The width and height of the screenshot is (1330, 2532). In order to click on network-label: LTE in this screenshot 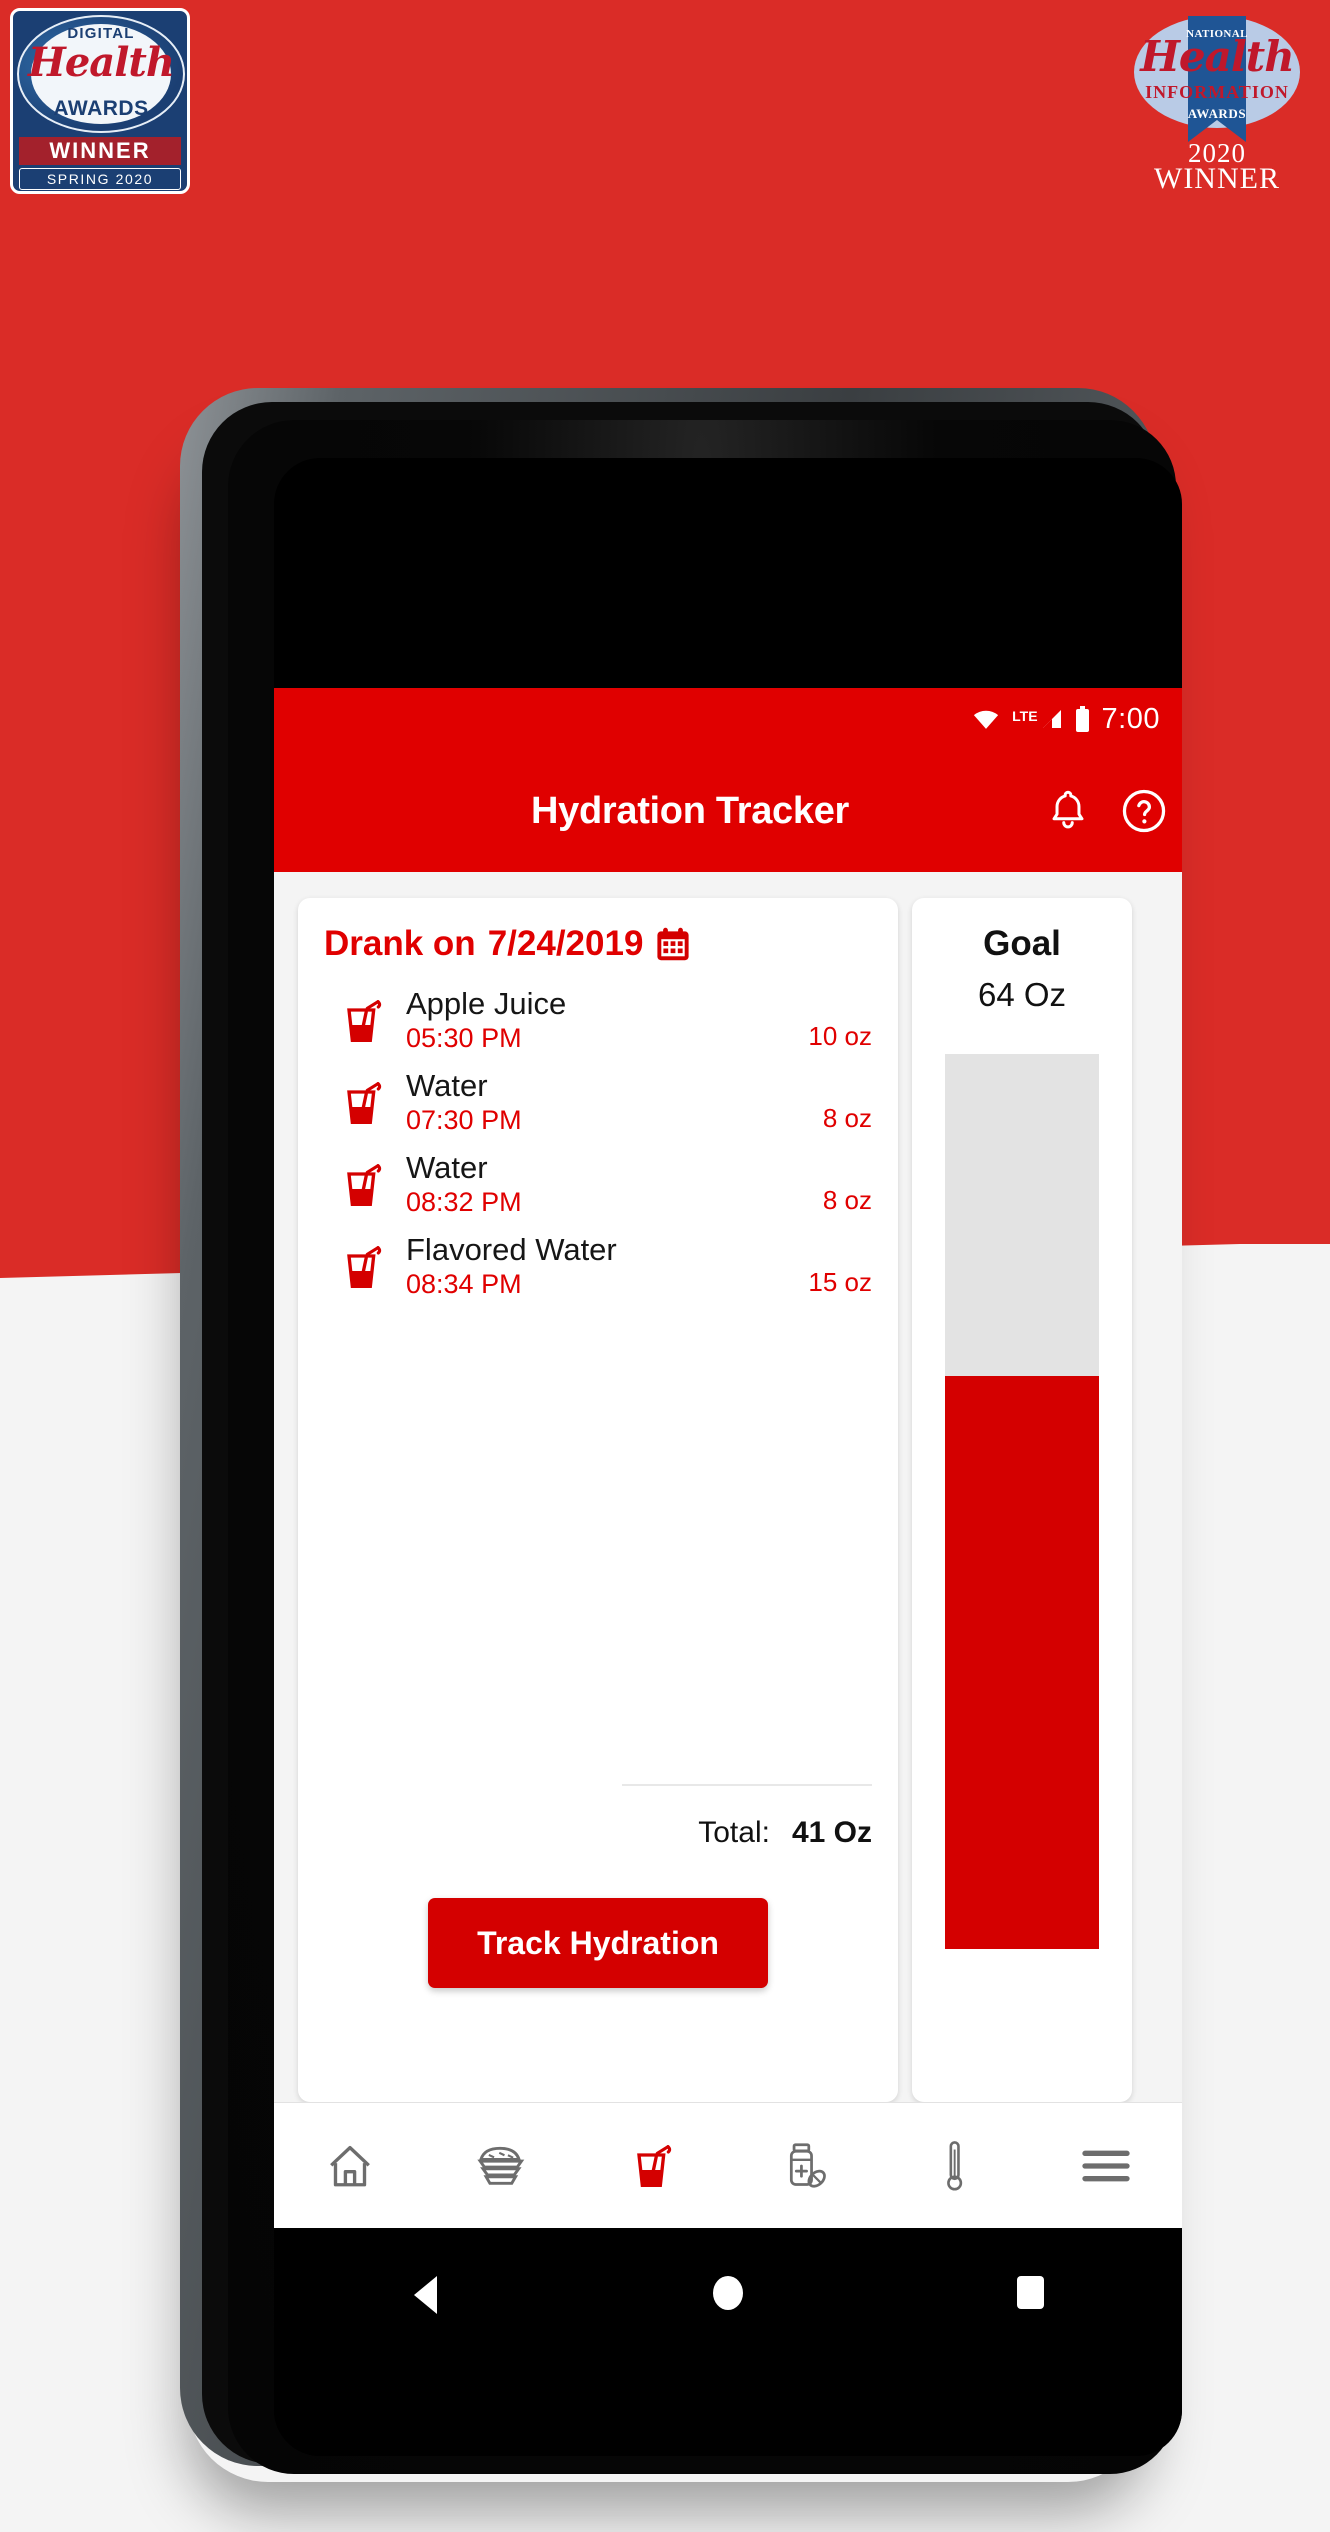, I will do `click(1025, 716)`.